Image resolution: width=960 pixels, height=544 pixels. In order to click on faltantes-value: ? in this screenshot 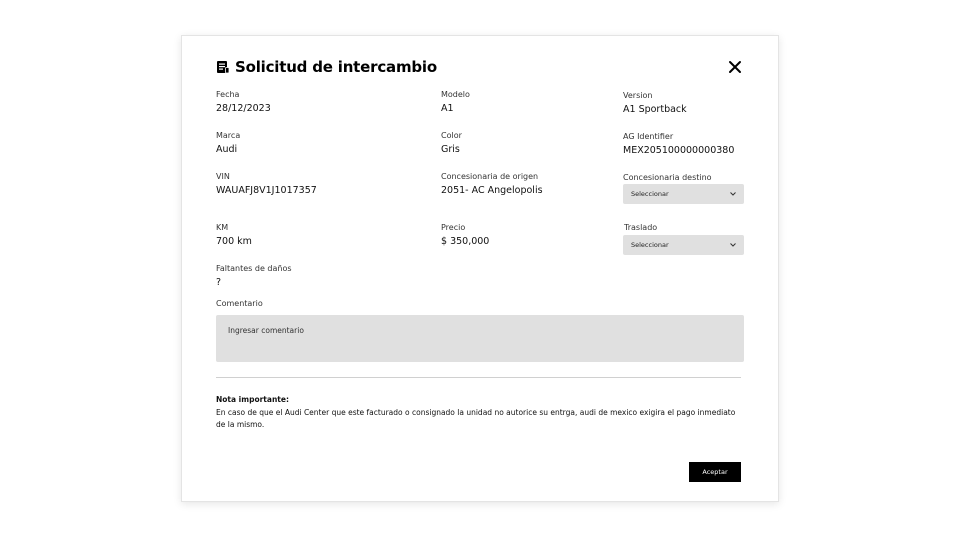, I will do `click(219, 282)`.